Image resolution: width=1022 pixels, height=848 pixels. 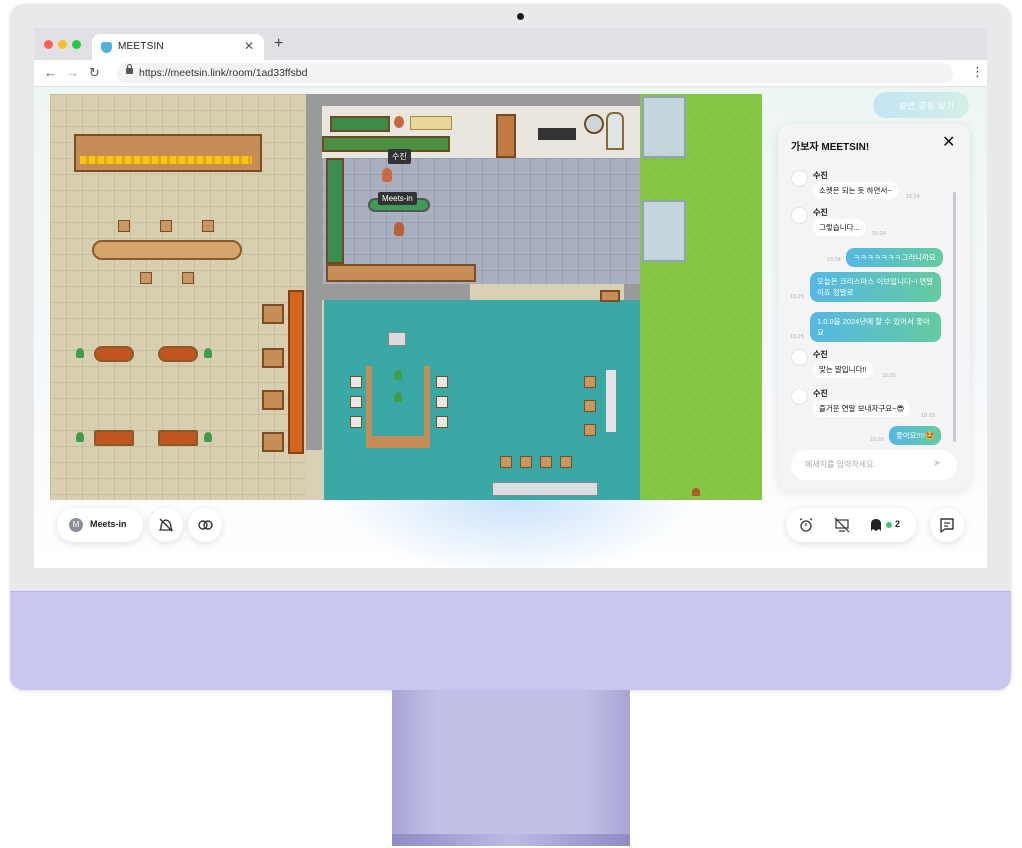 I want to click on alarm-icon, so click(x=806, y=525).